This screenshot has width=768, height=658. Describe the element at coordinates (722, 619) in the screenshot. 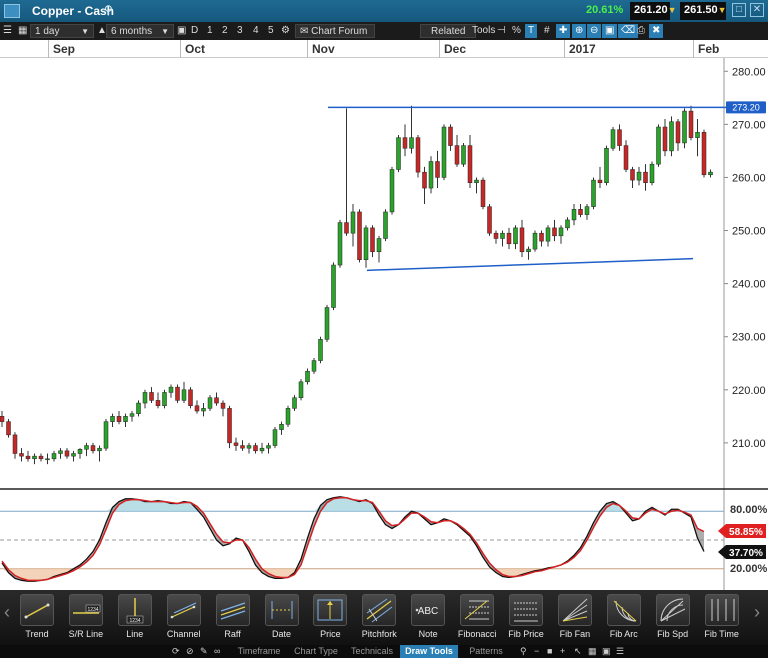

I see `draw-tool-fib-time: Fib Time` at that location.